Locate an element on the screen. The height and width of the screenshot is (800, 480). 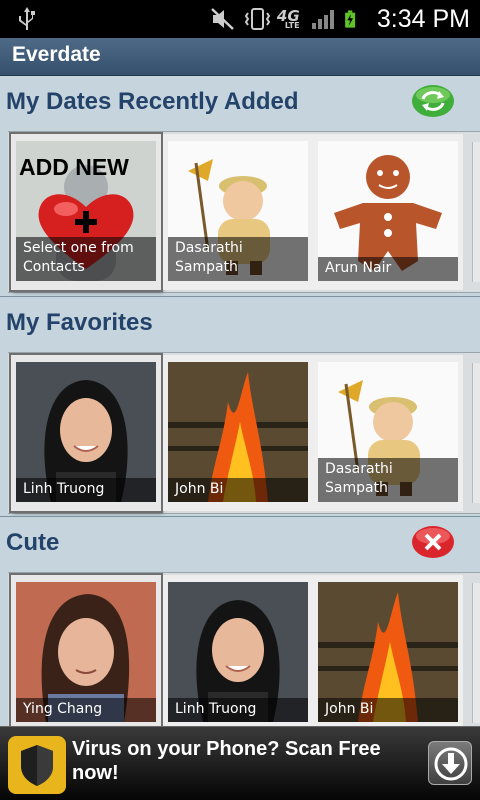
section-title: Cute is located at coordinates (33, 542).